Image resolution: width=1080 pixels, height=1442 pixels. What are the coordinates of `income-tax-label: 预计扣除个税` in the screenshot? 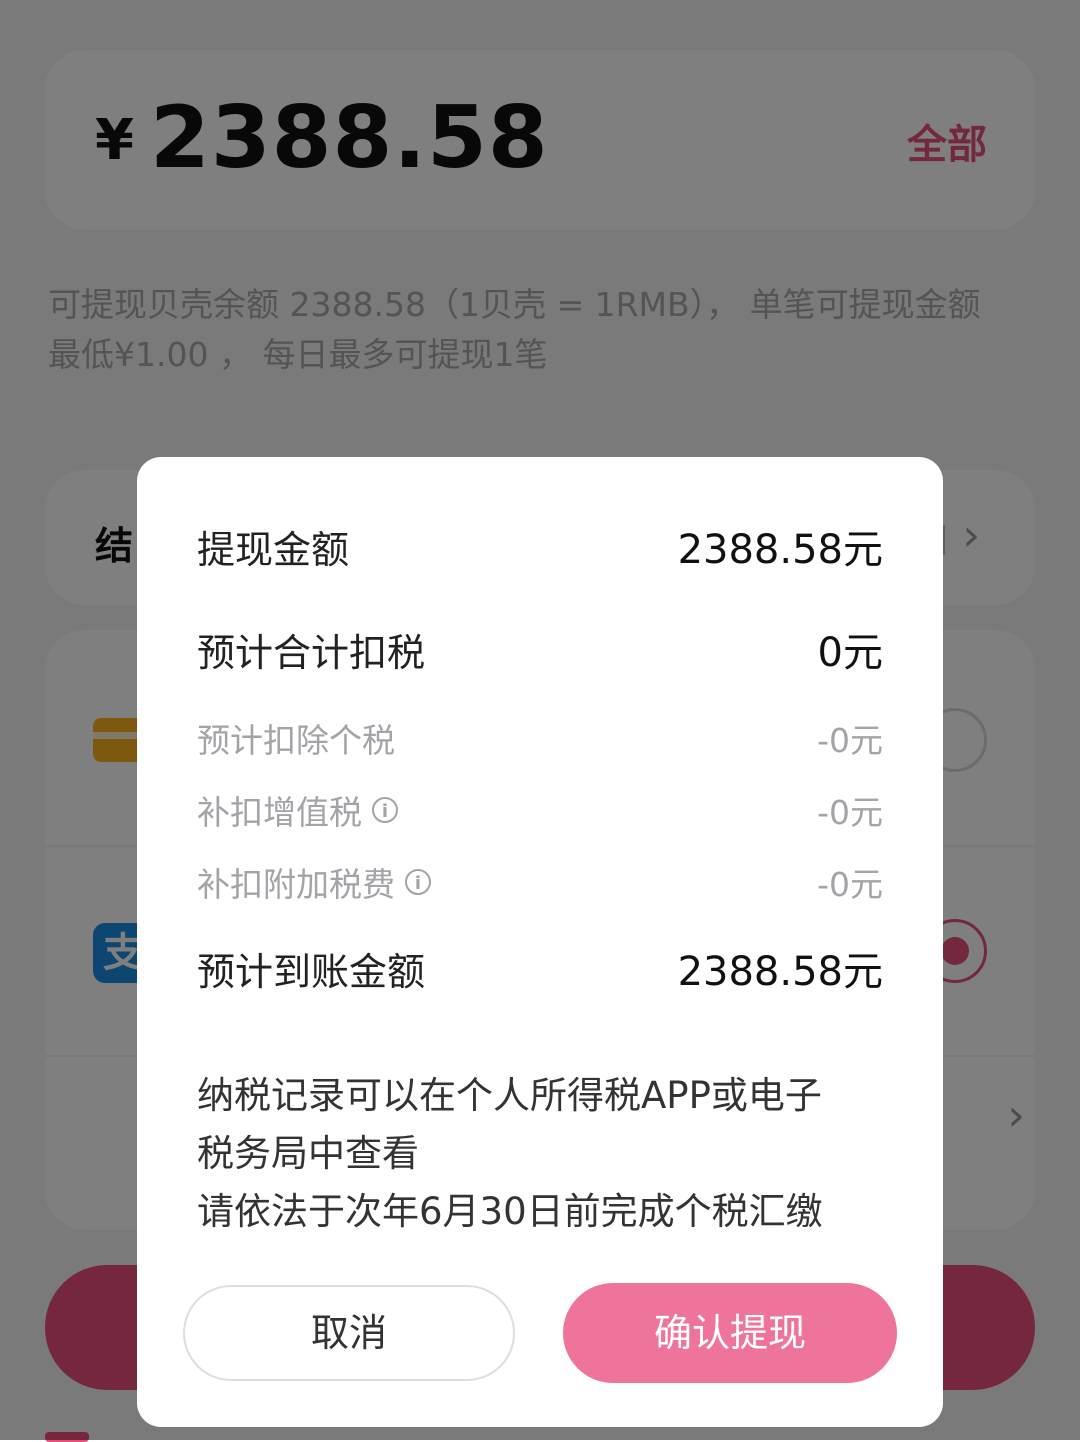 It's located at (296, 740).